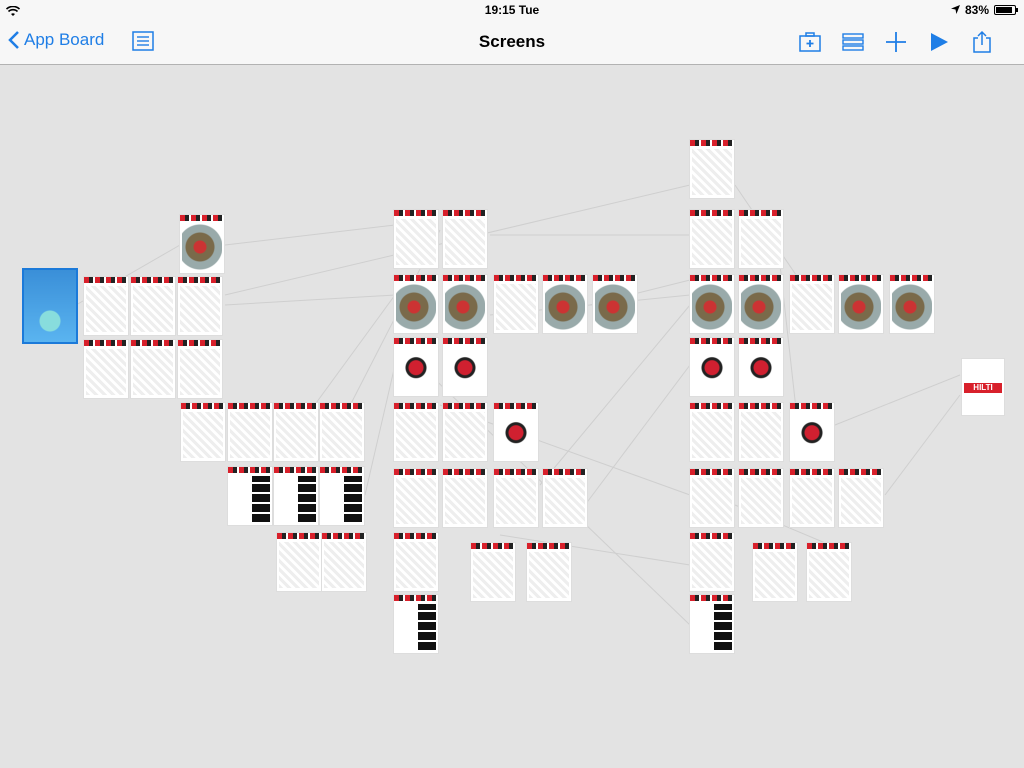 Image resolution: width=1024 pixels, height=768 pixels. I want to click on battery-percent: 83%, so click(976, 10).